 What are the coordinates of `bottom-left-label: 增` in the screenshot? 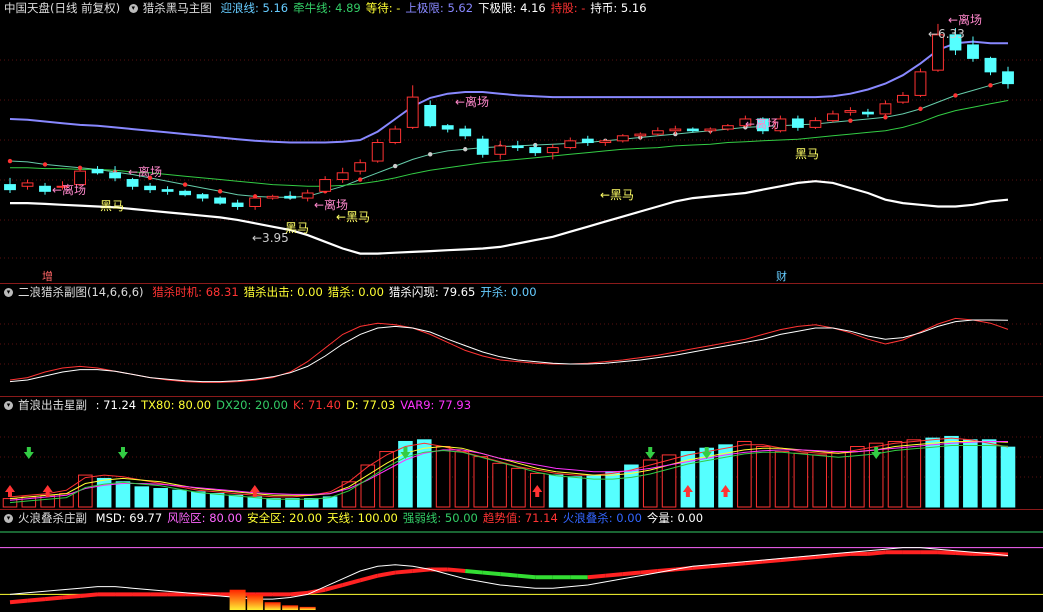 It's located at (47, 276).